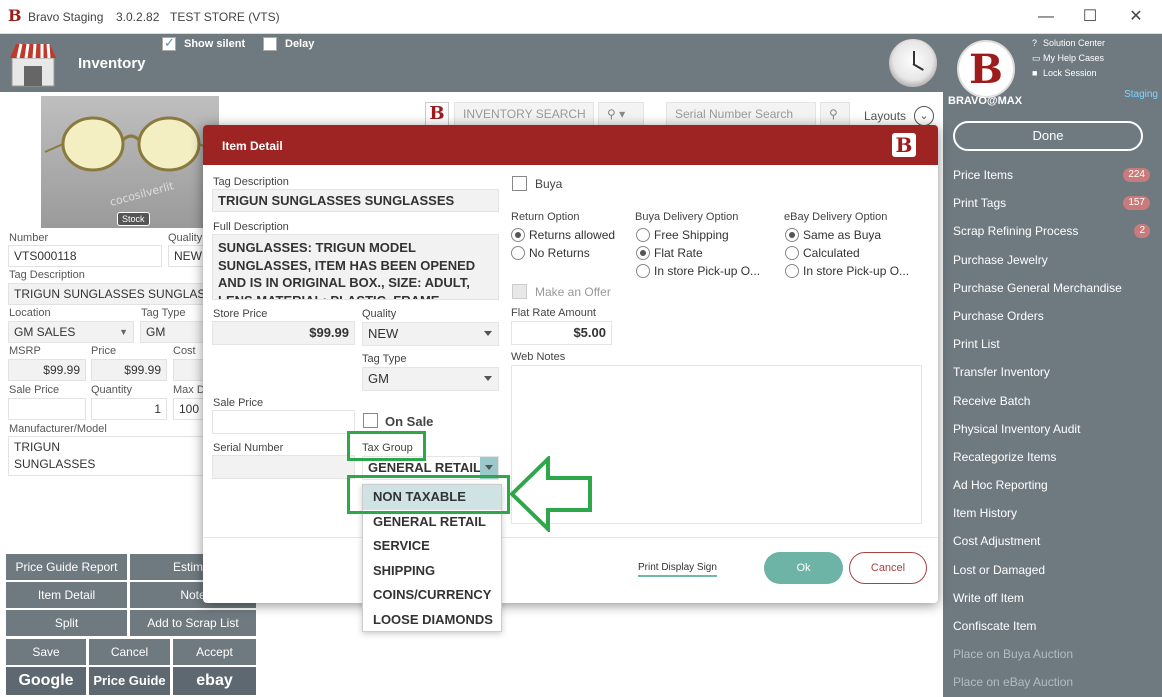  What do you see at coordinates (437, 114) in the screenshot?
I see `bravo-search-logo-icon: B` at bounding box center [437, 114].